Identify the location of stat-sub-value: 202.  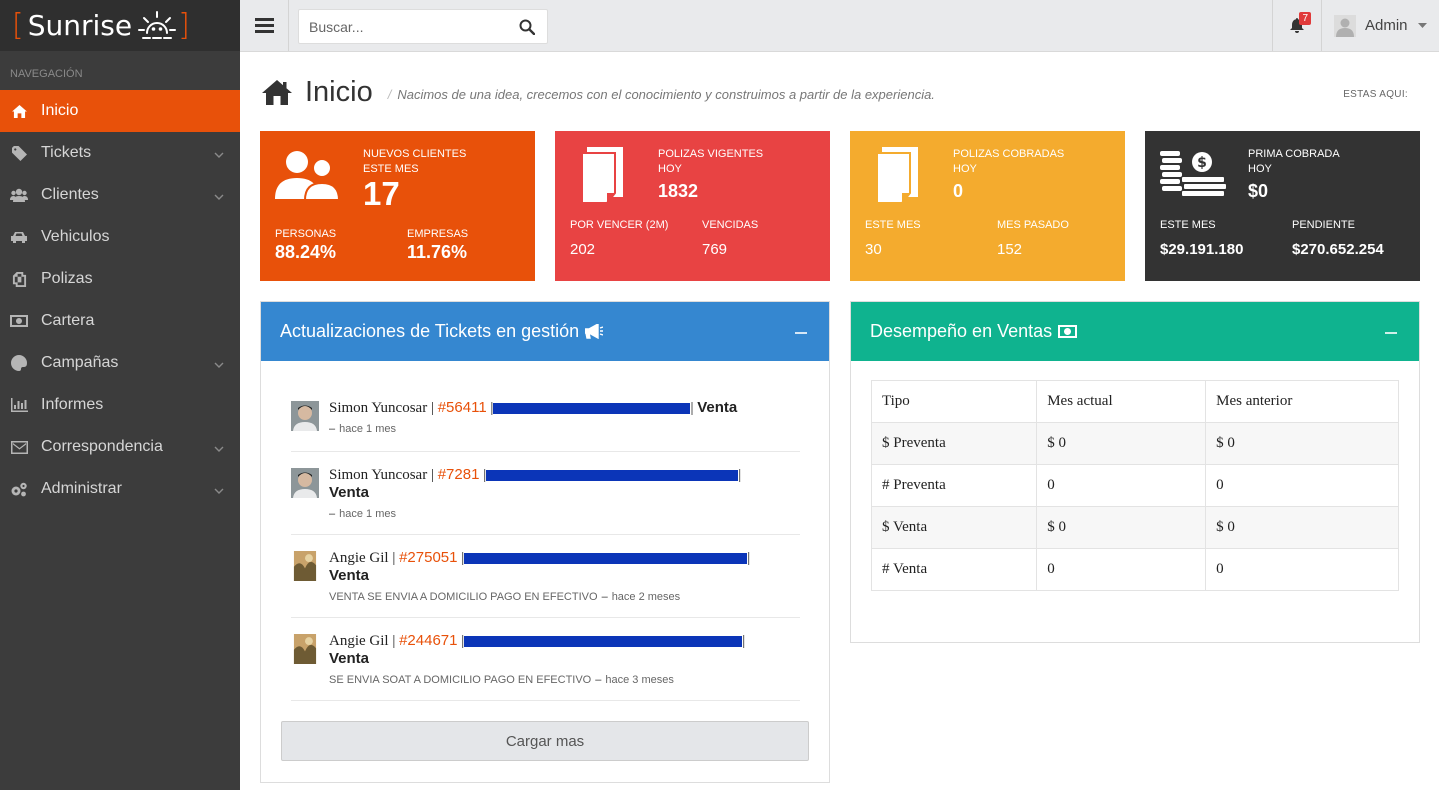
(583, 249).